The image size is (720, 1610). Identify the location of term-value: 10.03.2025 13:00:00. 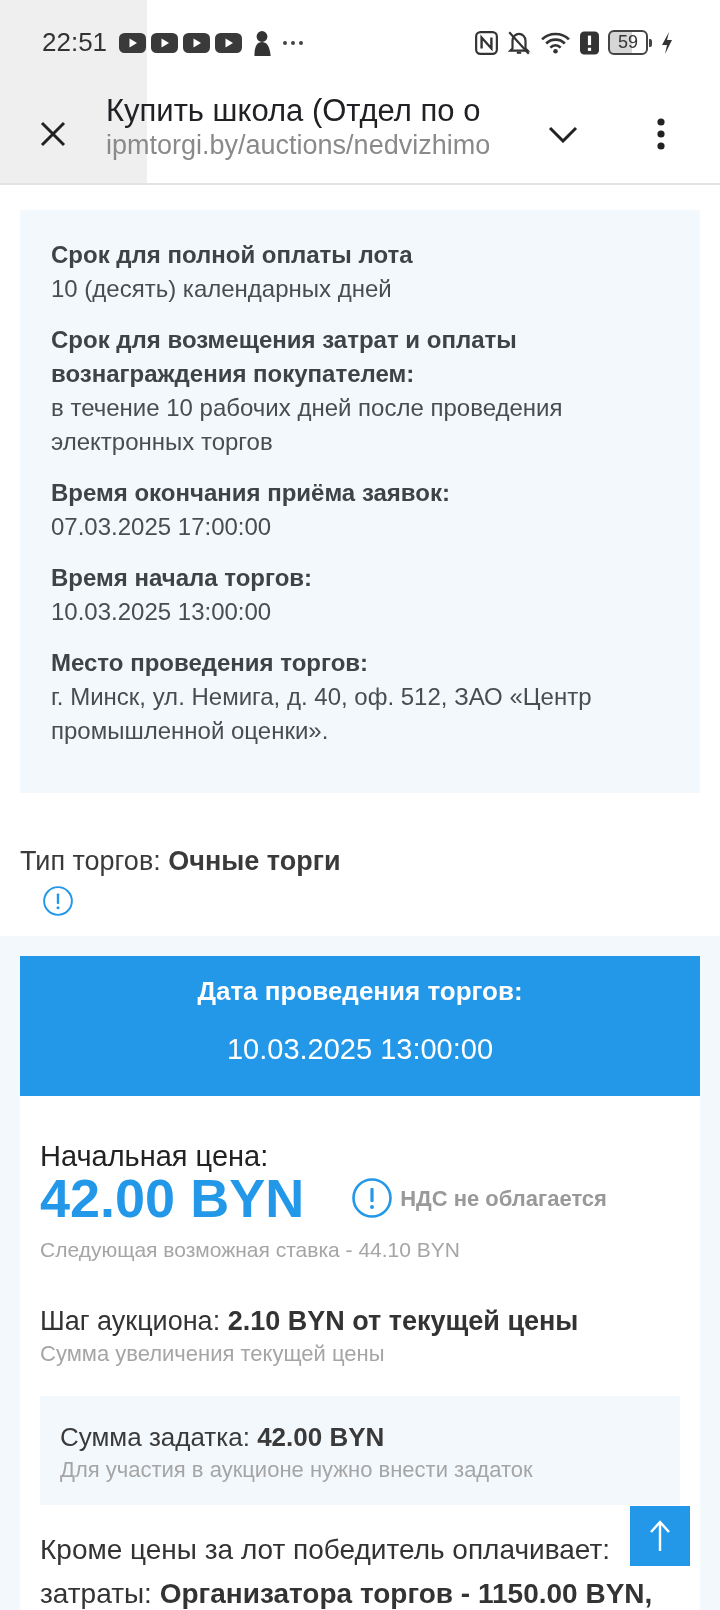
(162, 612).